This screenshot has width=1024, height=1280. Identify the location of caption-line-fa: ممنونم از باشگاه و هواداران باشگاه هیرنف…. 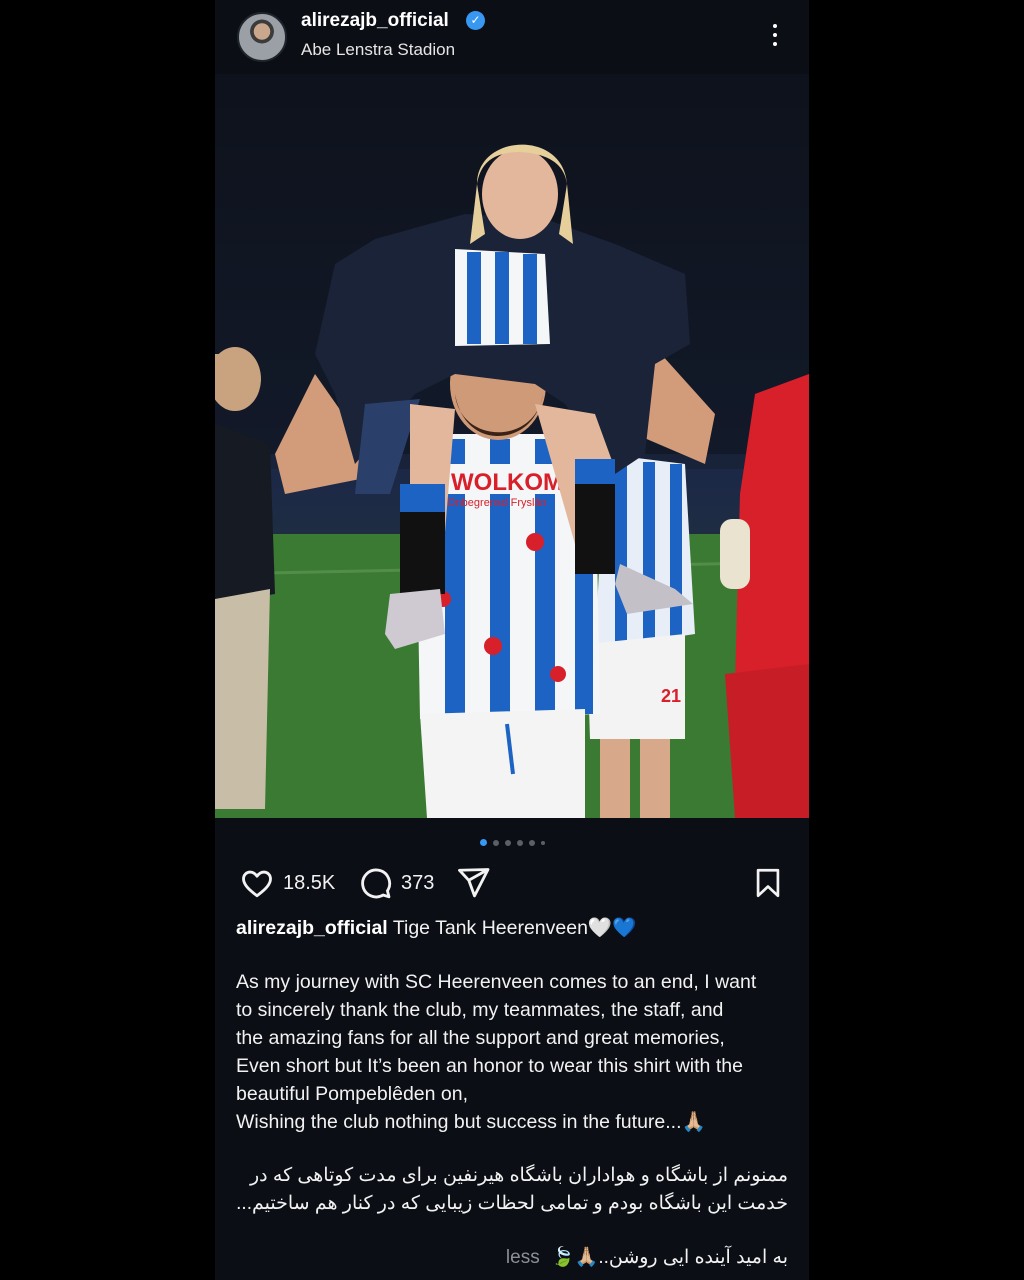
(518, 1175).